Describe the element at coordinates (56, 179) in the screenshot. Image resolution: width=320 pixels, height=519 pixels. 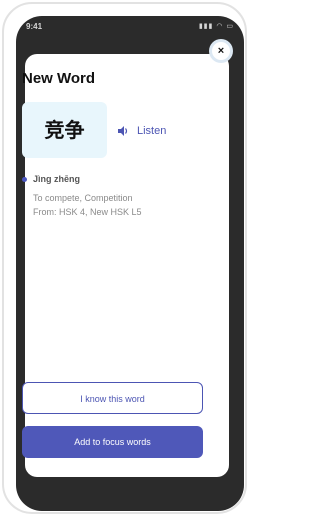
I see `pinyin-text: Jìng zhēng` at that location.